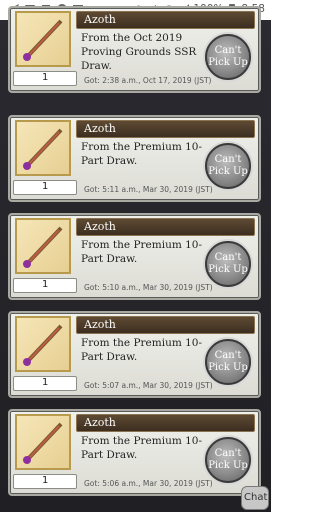 The height and width of the screenshot is (512, 320). What do you see at coordinates (148, 80) in the screenshot?
I see `obtained-time: Got: 2:38 a.m., Oct 17, 2019 (JST)` at bounding box center [148, 80].